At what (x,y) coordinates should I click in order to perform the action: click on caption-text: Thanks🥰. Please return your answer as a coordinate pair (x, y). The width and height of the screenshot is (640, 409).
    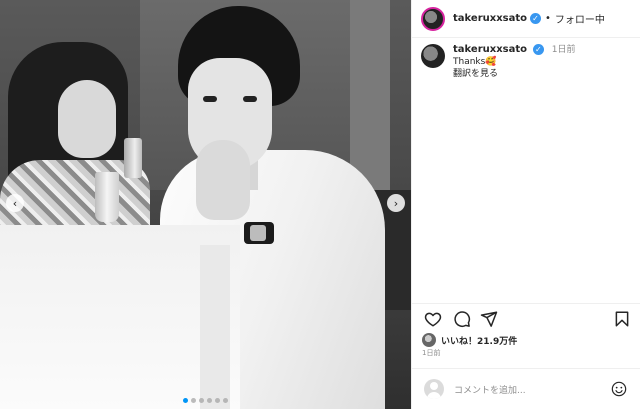
    Looking at the image, I should click on (475, 62).